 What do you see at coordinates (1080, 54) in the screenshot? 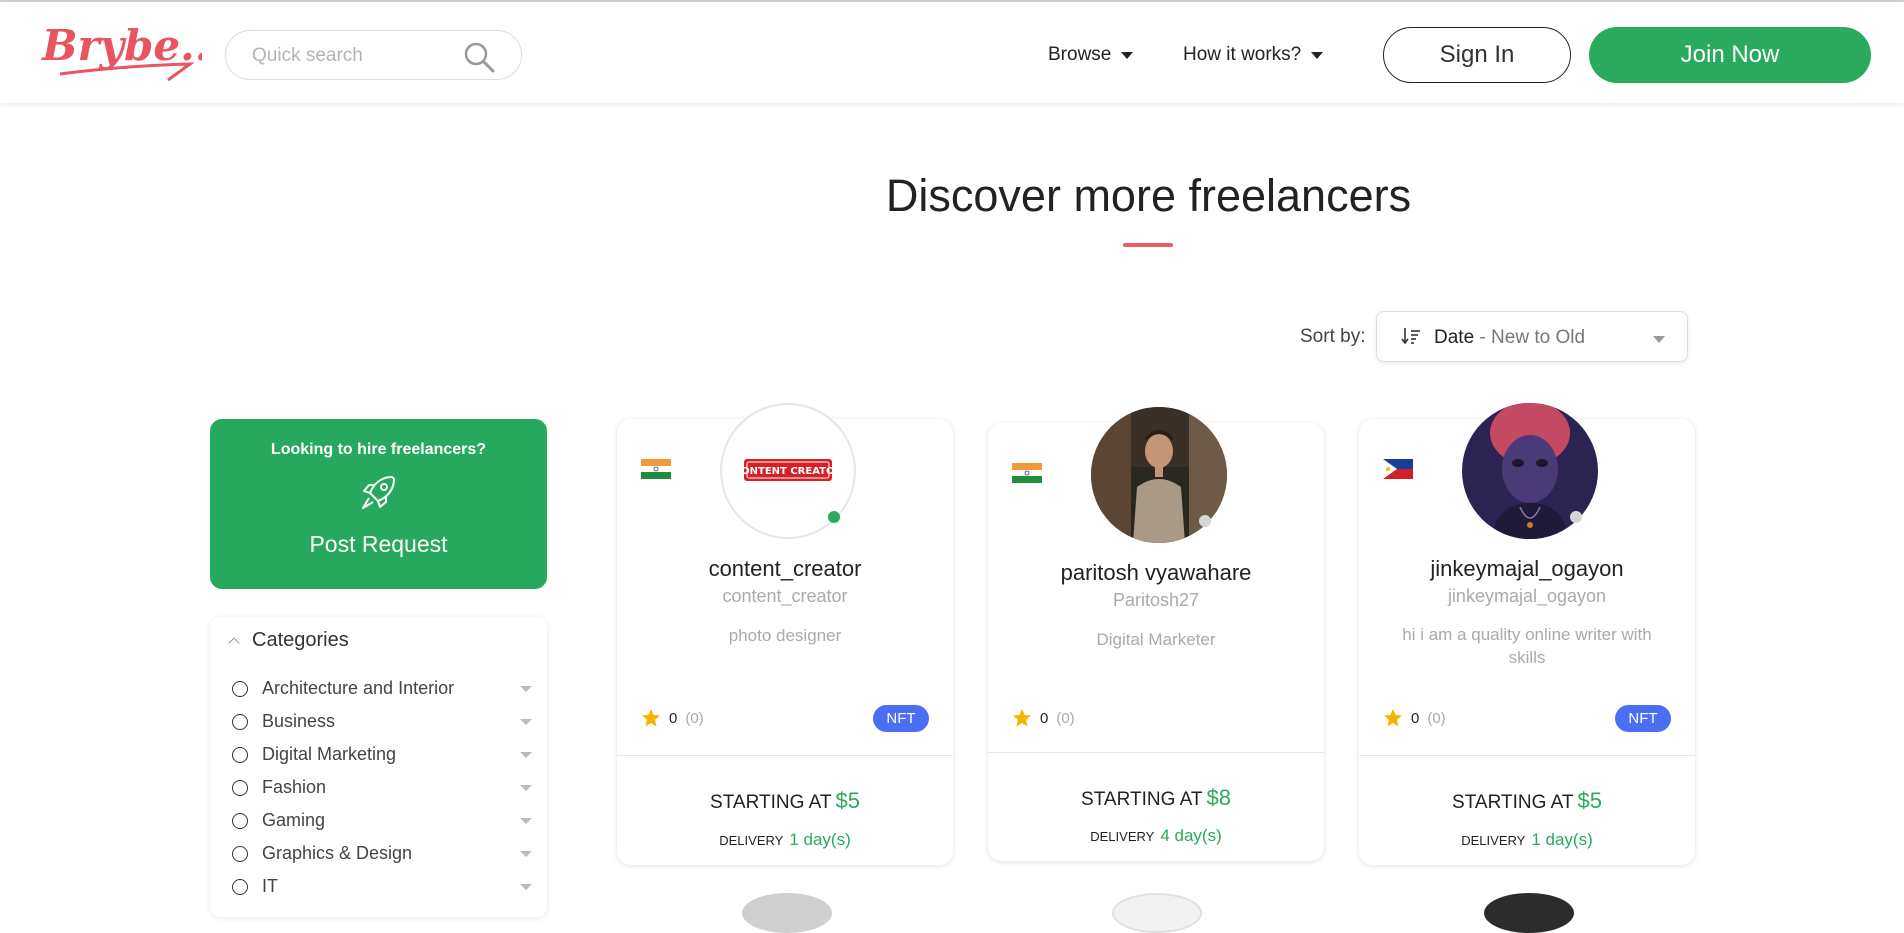
I see `nav-browse-label: Browse` at bounding box center [1080, 54].